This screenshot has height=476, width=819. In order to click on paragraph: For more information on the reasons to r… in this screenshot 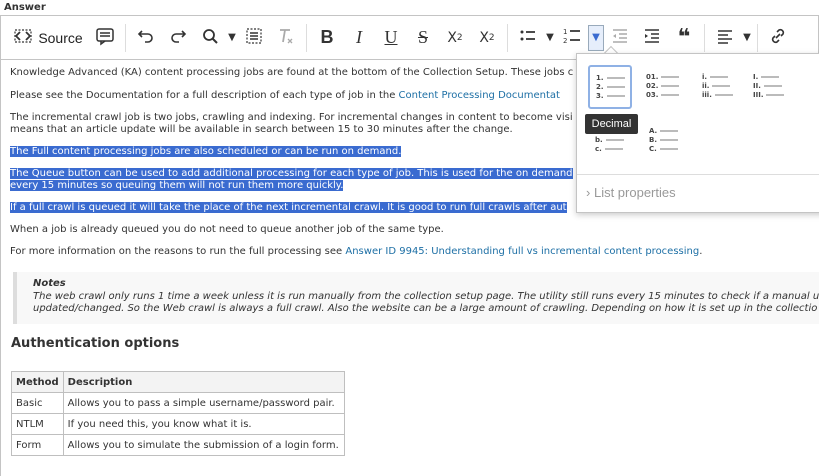, I will do `click(356, 251)`.